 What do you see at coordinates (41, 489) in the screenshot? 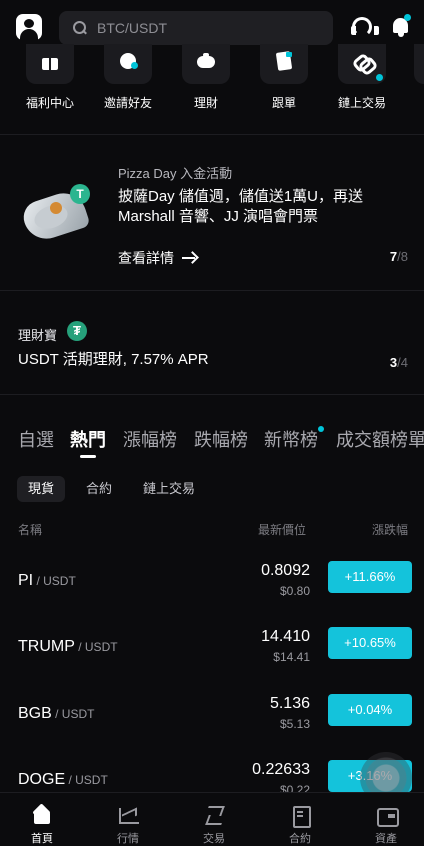
I see `subtab-spot: 現貨` at bounding box center [41, 489].